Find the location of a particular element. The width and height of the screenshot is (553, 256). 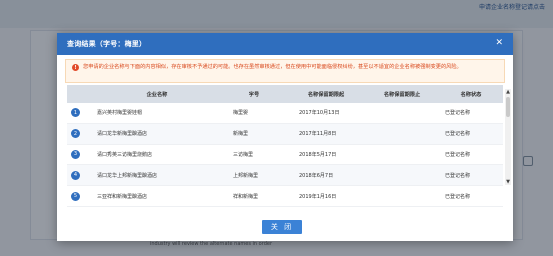

row-index-badge: 4 is located at coordinates (75, 175).